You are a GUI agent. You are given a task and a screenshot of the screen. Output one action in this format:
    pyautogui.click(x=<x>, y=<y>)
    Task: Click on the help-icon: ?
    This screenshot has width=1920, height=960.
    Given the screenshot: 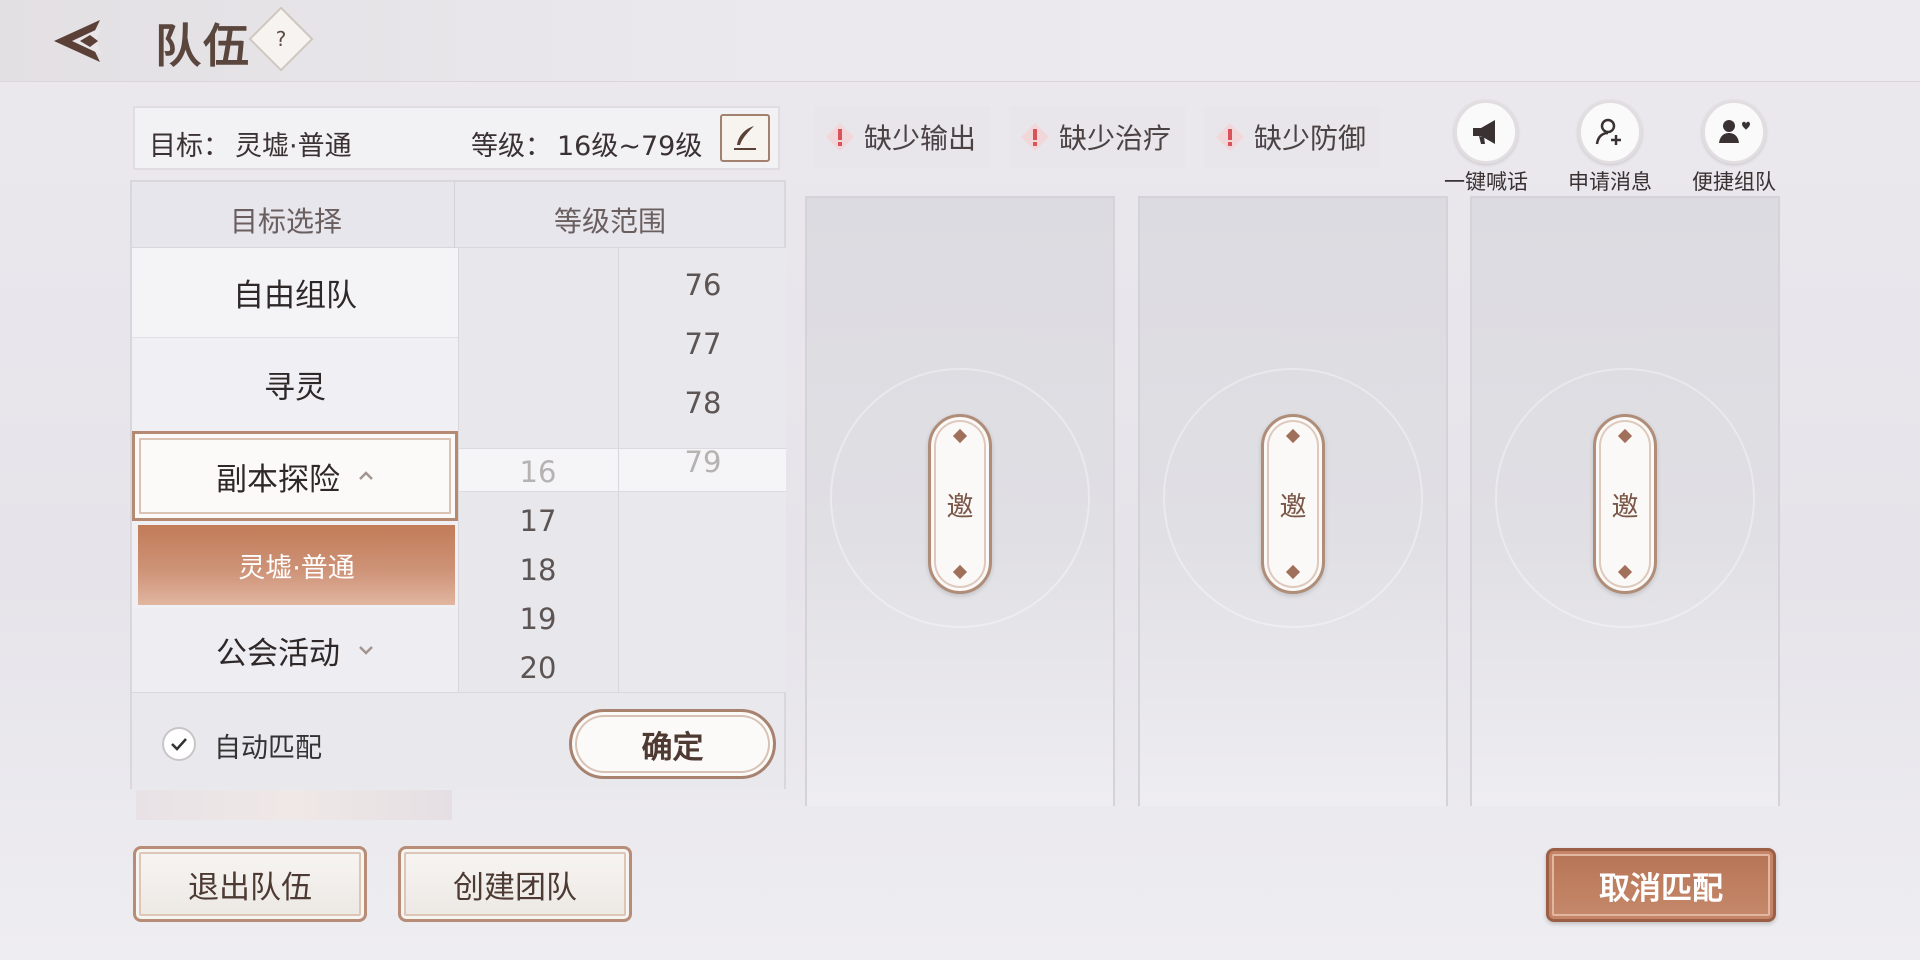 What is the action you would take?
    pyautogui.click(x=281, y=39)
    